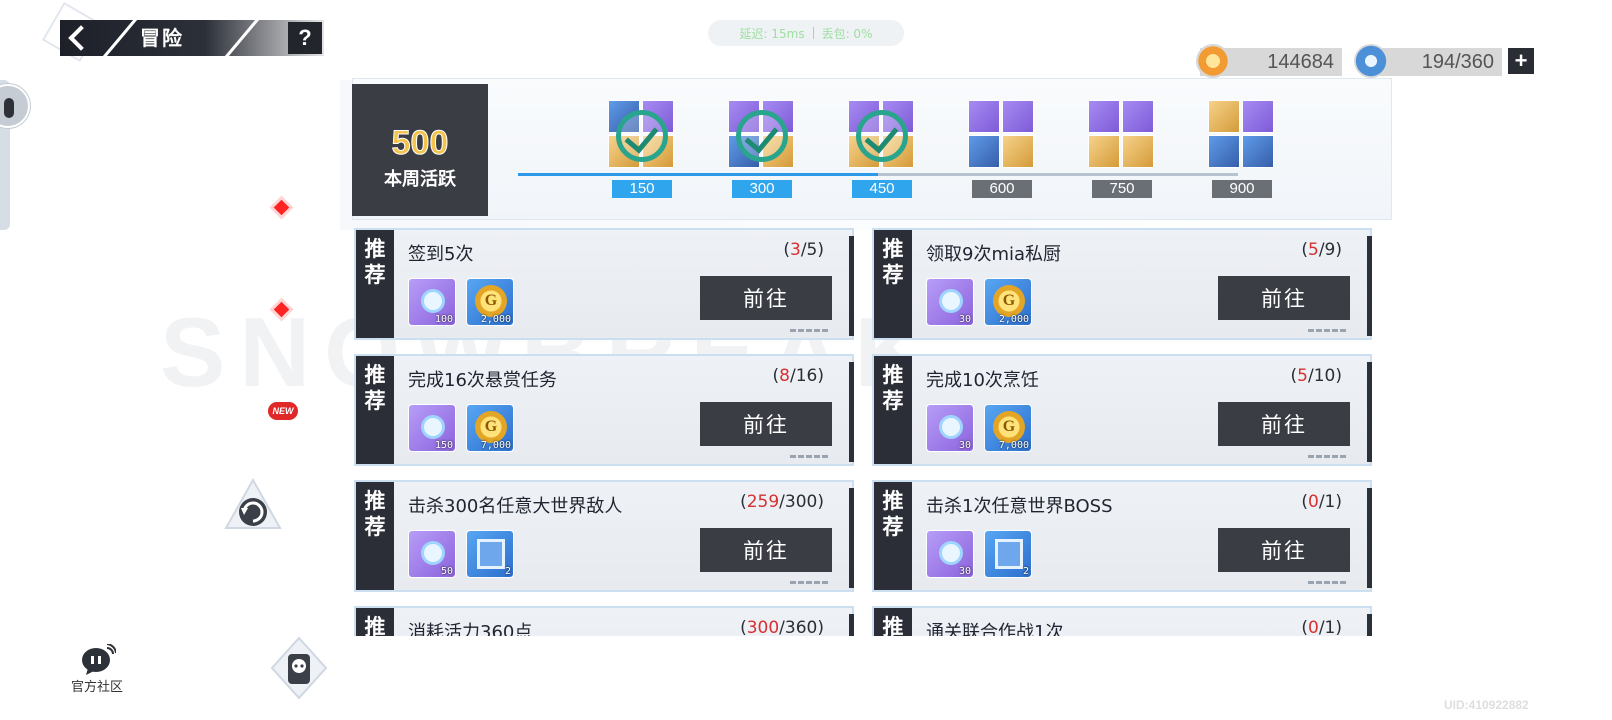 This screenshot has height=720, width=1612. What do you see at coordinates (482, 380) in the screenshot?
I see `task-name: 完成16次悬赏任务` at bounding box center [482, 380].